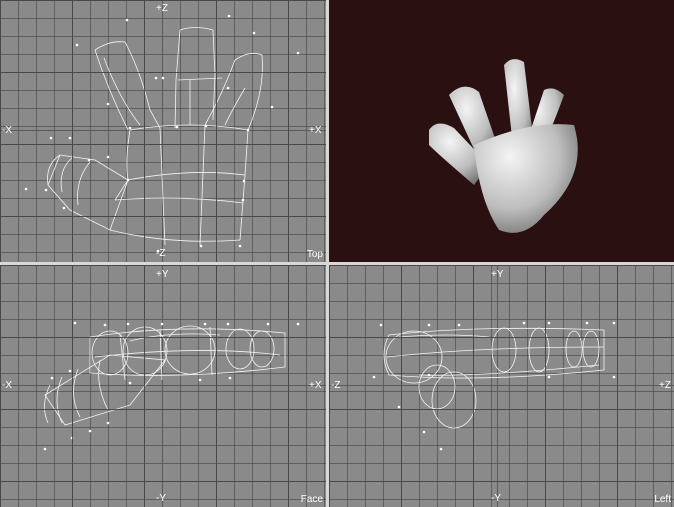 The width and height of the screenshot is (674, 507). Describe the element at coordinates (171, 386) in the screenshot. I see `vertex-points-face` at that location.